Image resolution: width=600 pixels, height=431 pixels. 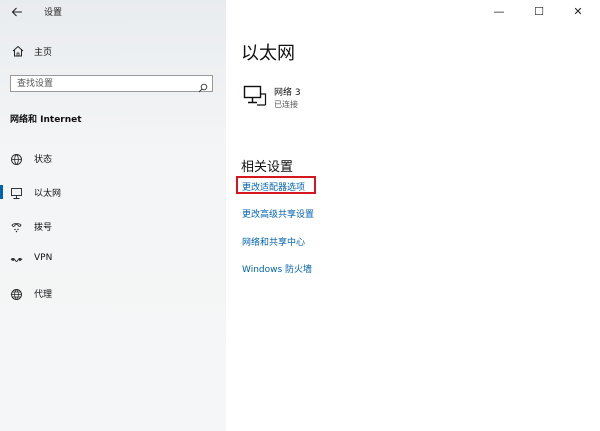 What do you see at coordinates (278, 213) in the screenshot?
I see `change-advanced-sharing-link: 更改高级共享设置` at bounding box center [278, 213].